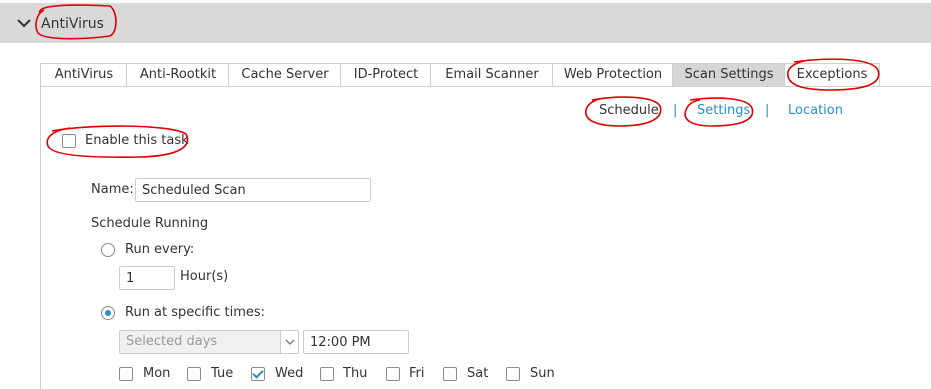 Image resolution: width=931 pixels, height=389 pixels. What do you see at coordinates (112, 189) in the screenshot?
I see `name-label: Name:` at bounding box center [112, 189].